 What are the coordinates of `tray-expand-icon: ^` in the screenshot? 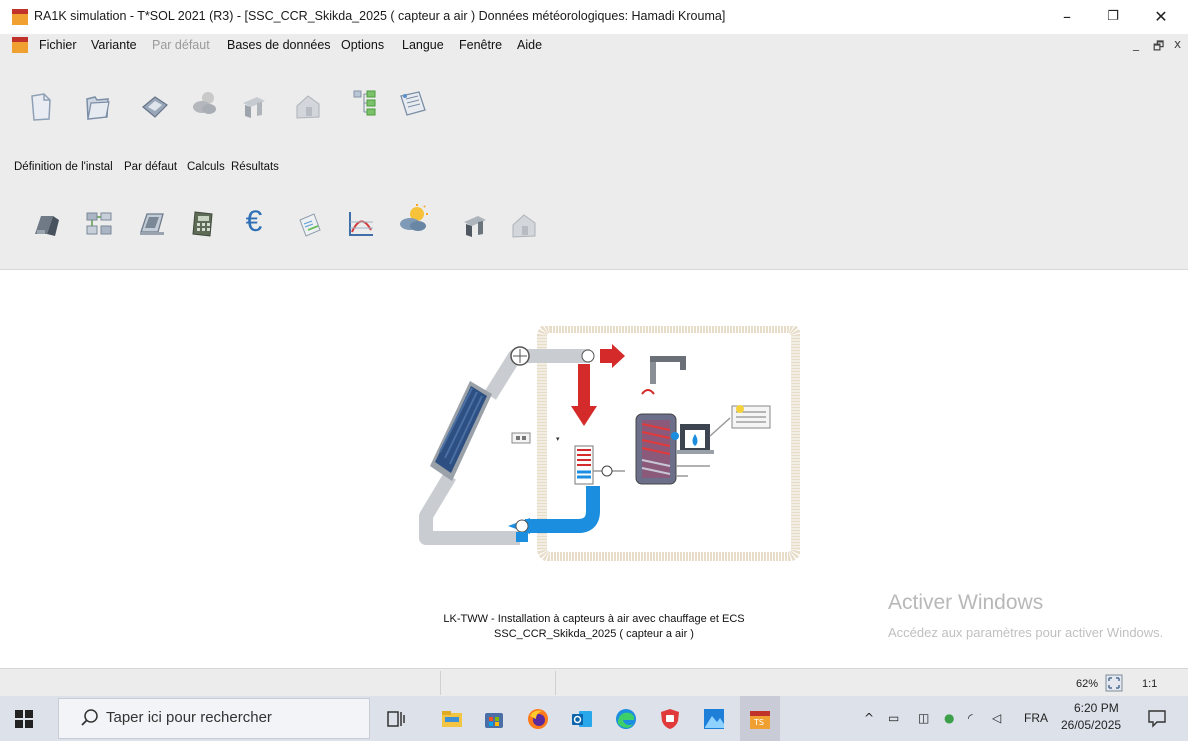 It's located at (869, 718).